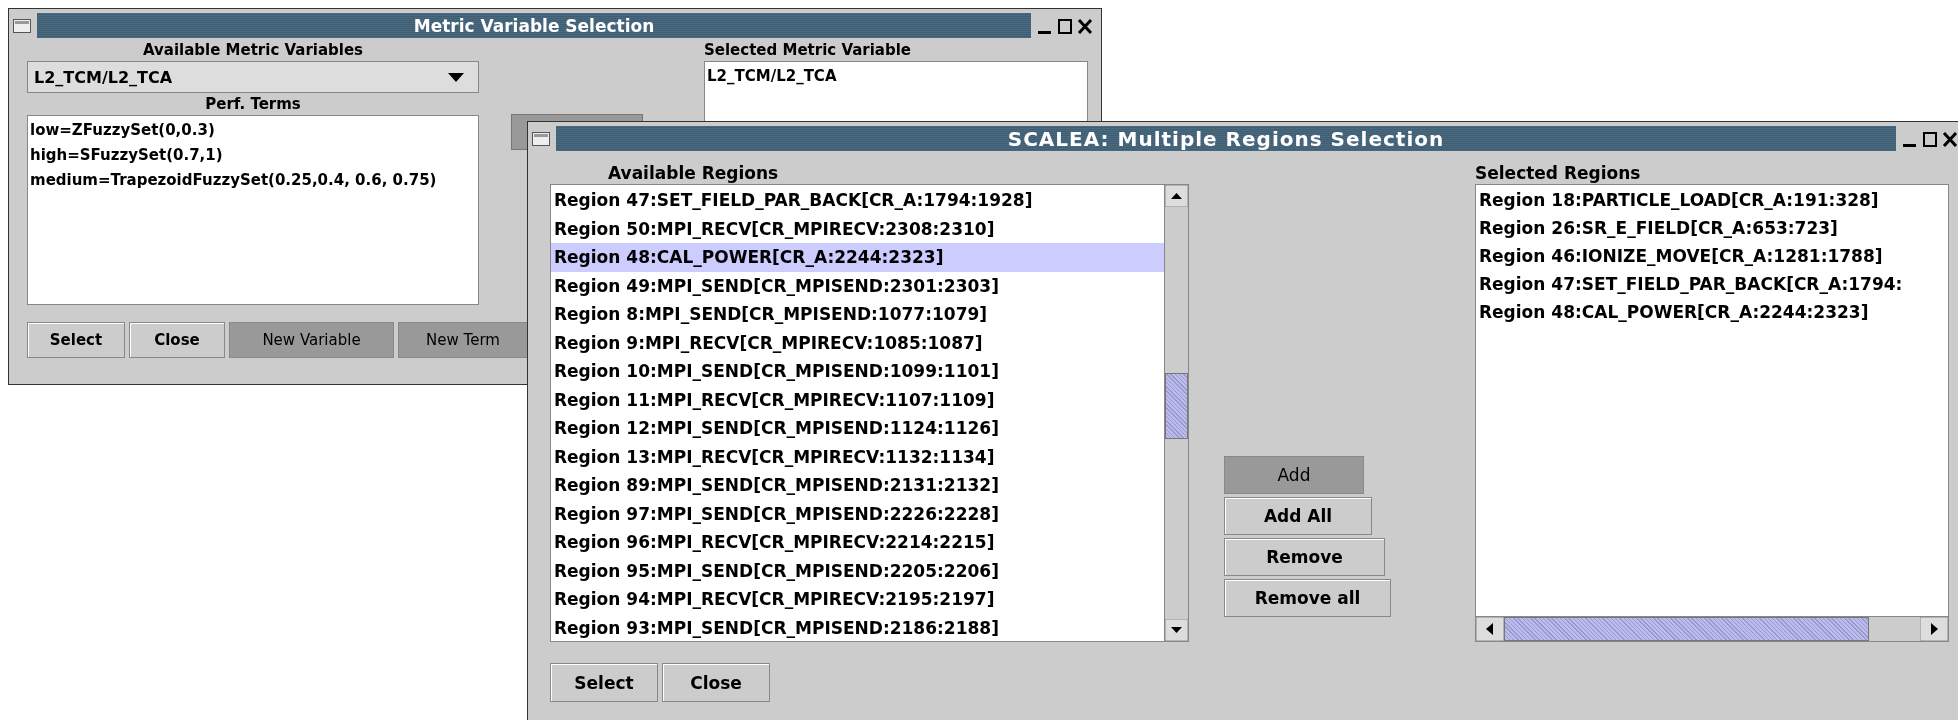 The width and height of the screenshot is (1958, 720). I want to click on list-item: Region 9:MPI_RECV[CR_MPIRECV:1085:1087], so click(857, 342).